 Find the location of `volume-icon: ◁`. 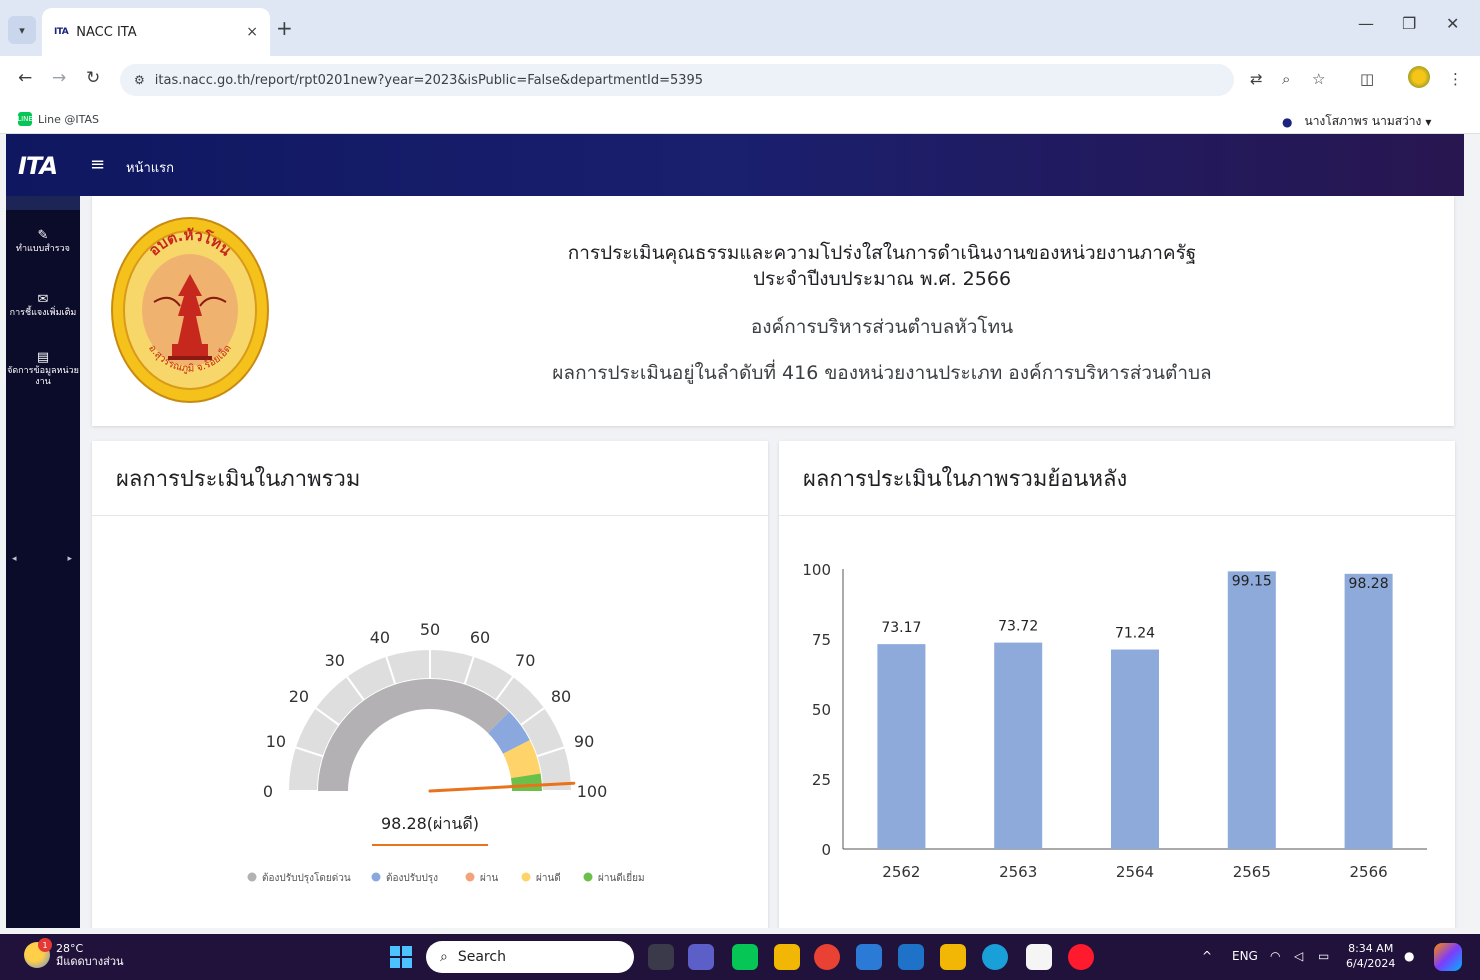

volume-icon: ◁ is located at coordinates (1298, 956).